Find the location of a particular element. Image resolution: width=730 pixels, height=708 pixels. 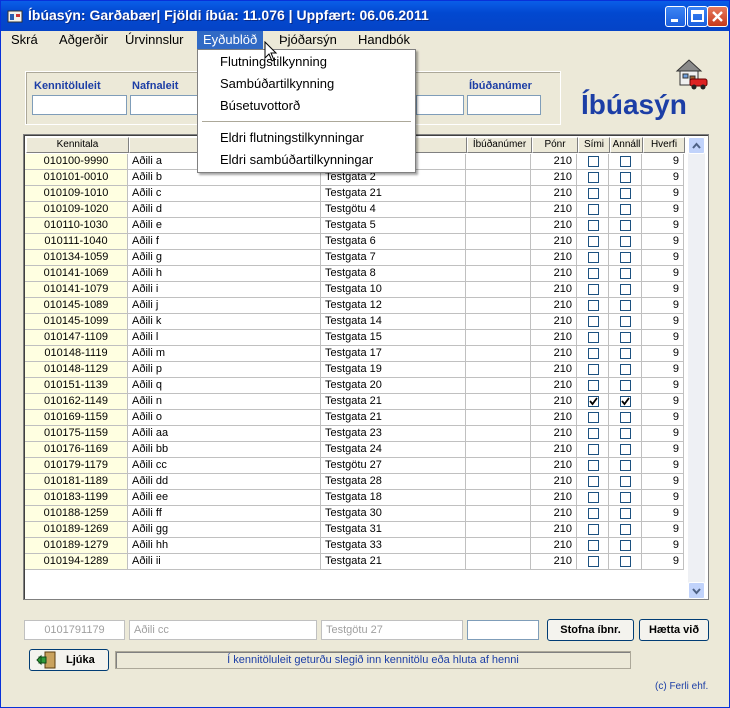

table-row: 010176-1169 Aðili bb Testgata 24 210 9 is located at coordinates (357, 450).